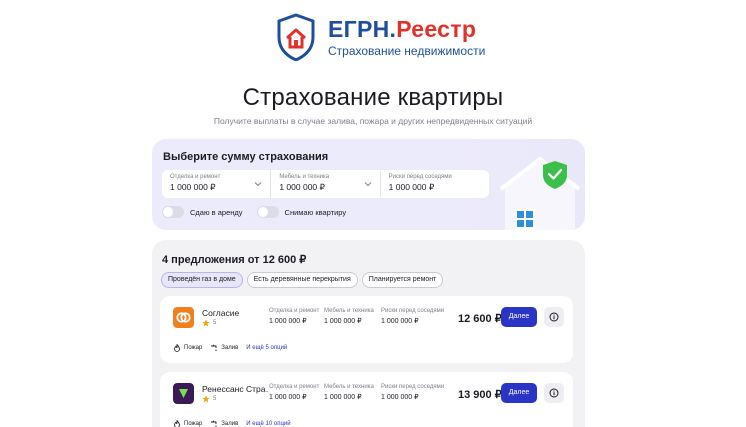 This screenshot has height=427, width=746. What do you see at coordinates (373, 97) in the screenshot?
I see `page-title: Страхование квартиры` at bounding box center [373, 97].